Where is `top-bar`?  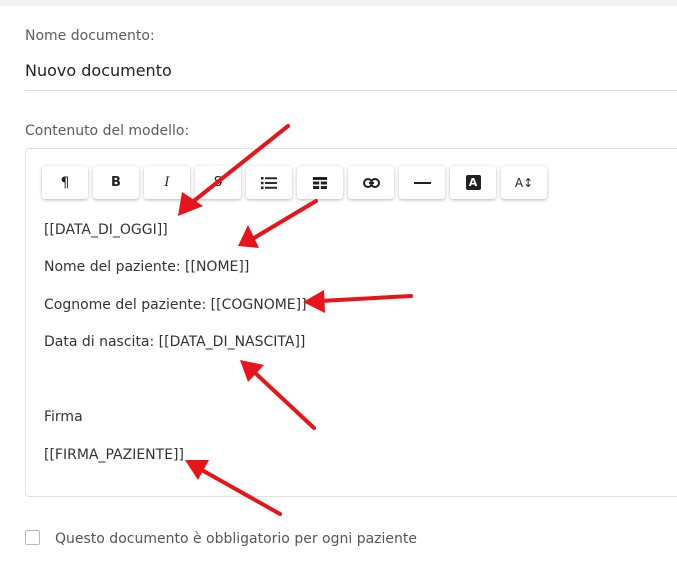
top-bar is located at coordinates (338, 3).